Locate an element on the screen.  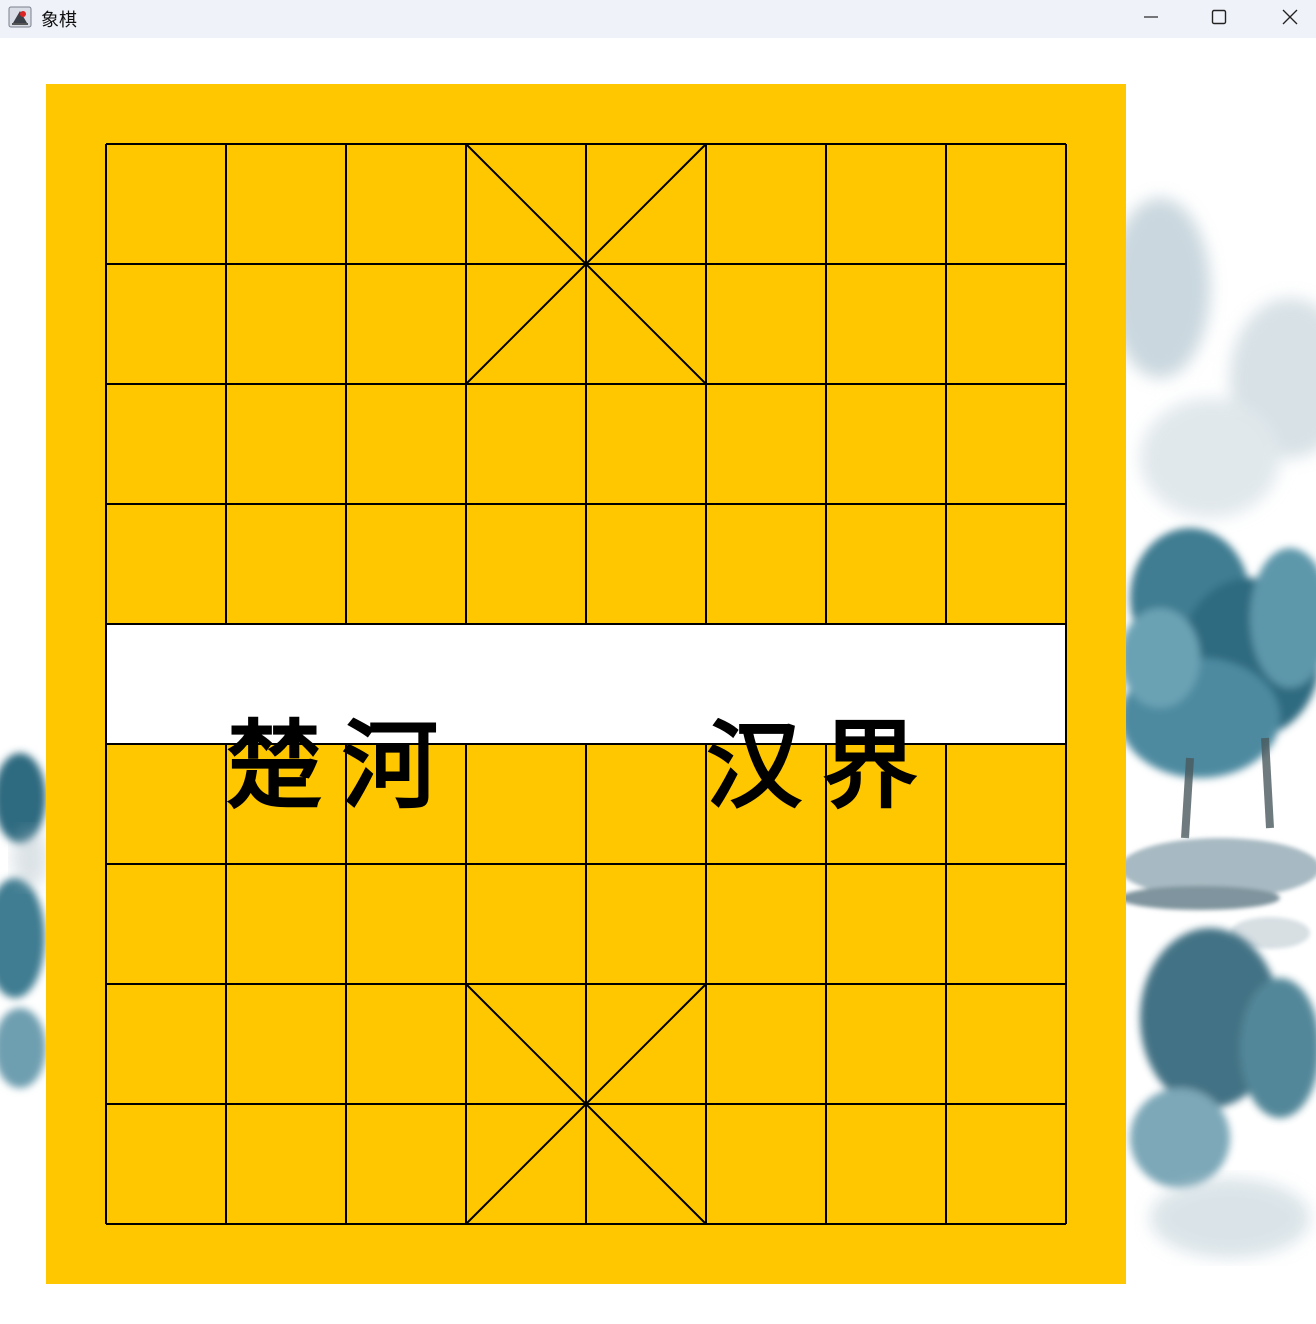
minimize-button is located at coordinates (1151, 17).